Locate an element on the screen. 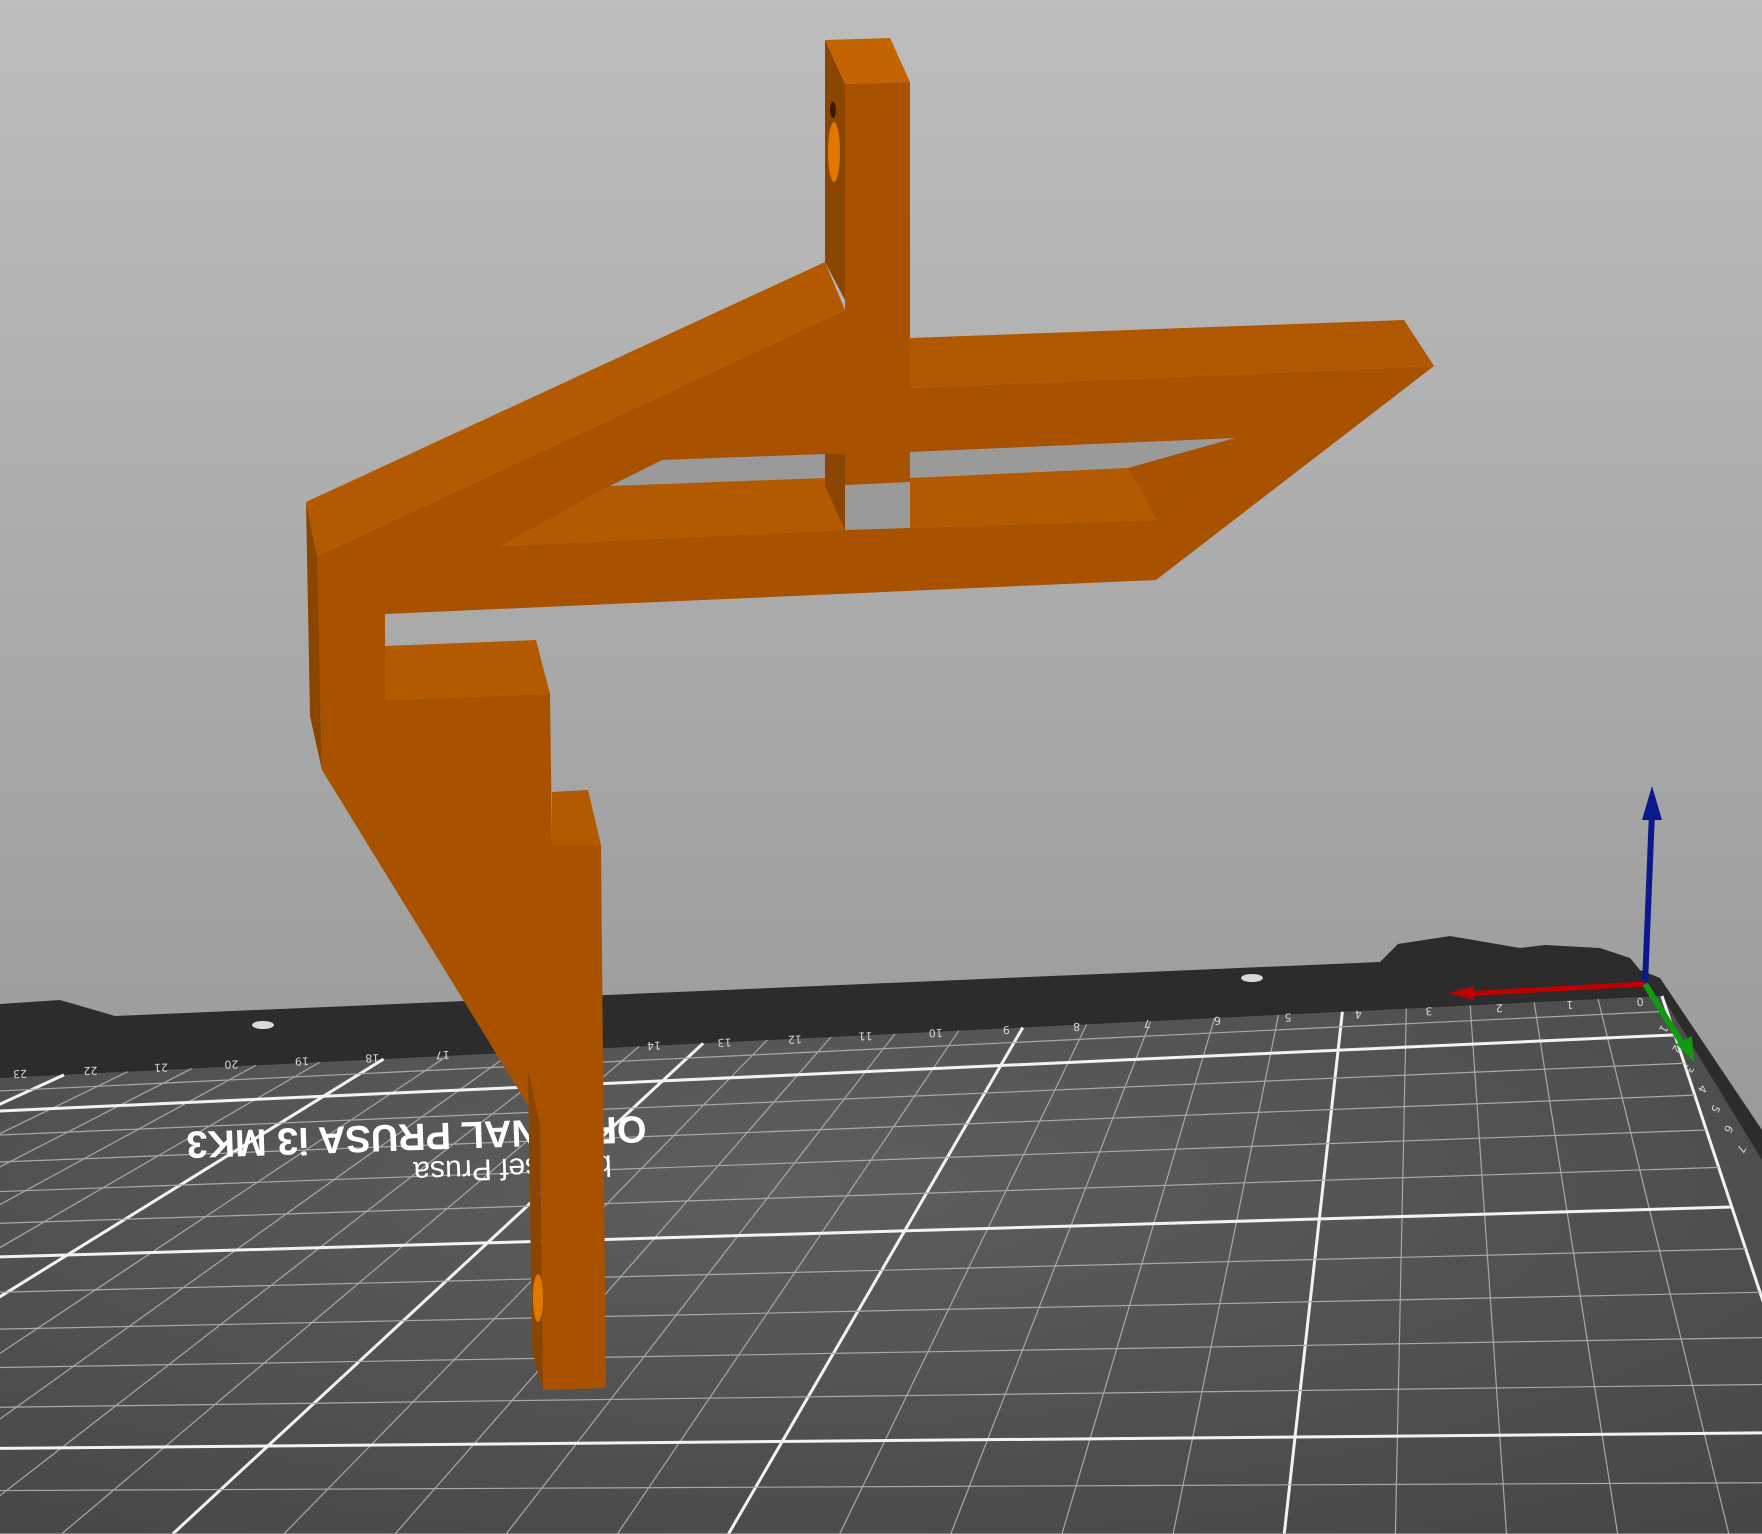  bed-ruler-label: 21 is located at coordinates (161, 1066).